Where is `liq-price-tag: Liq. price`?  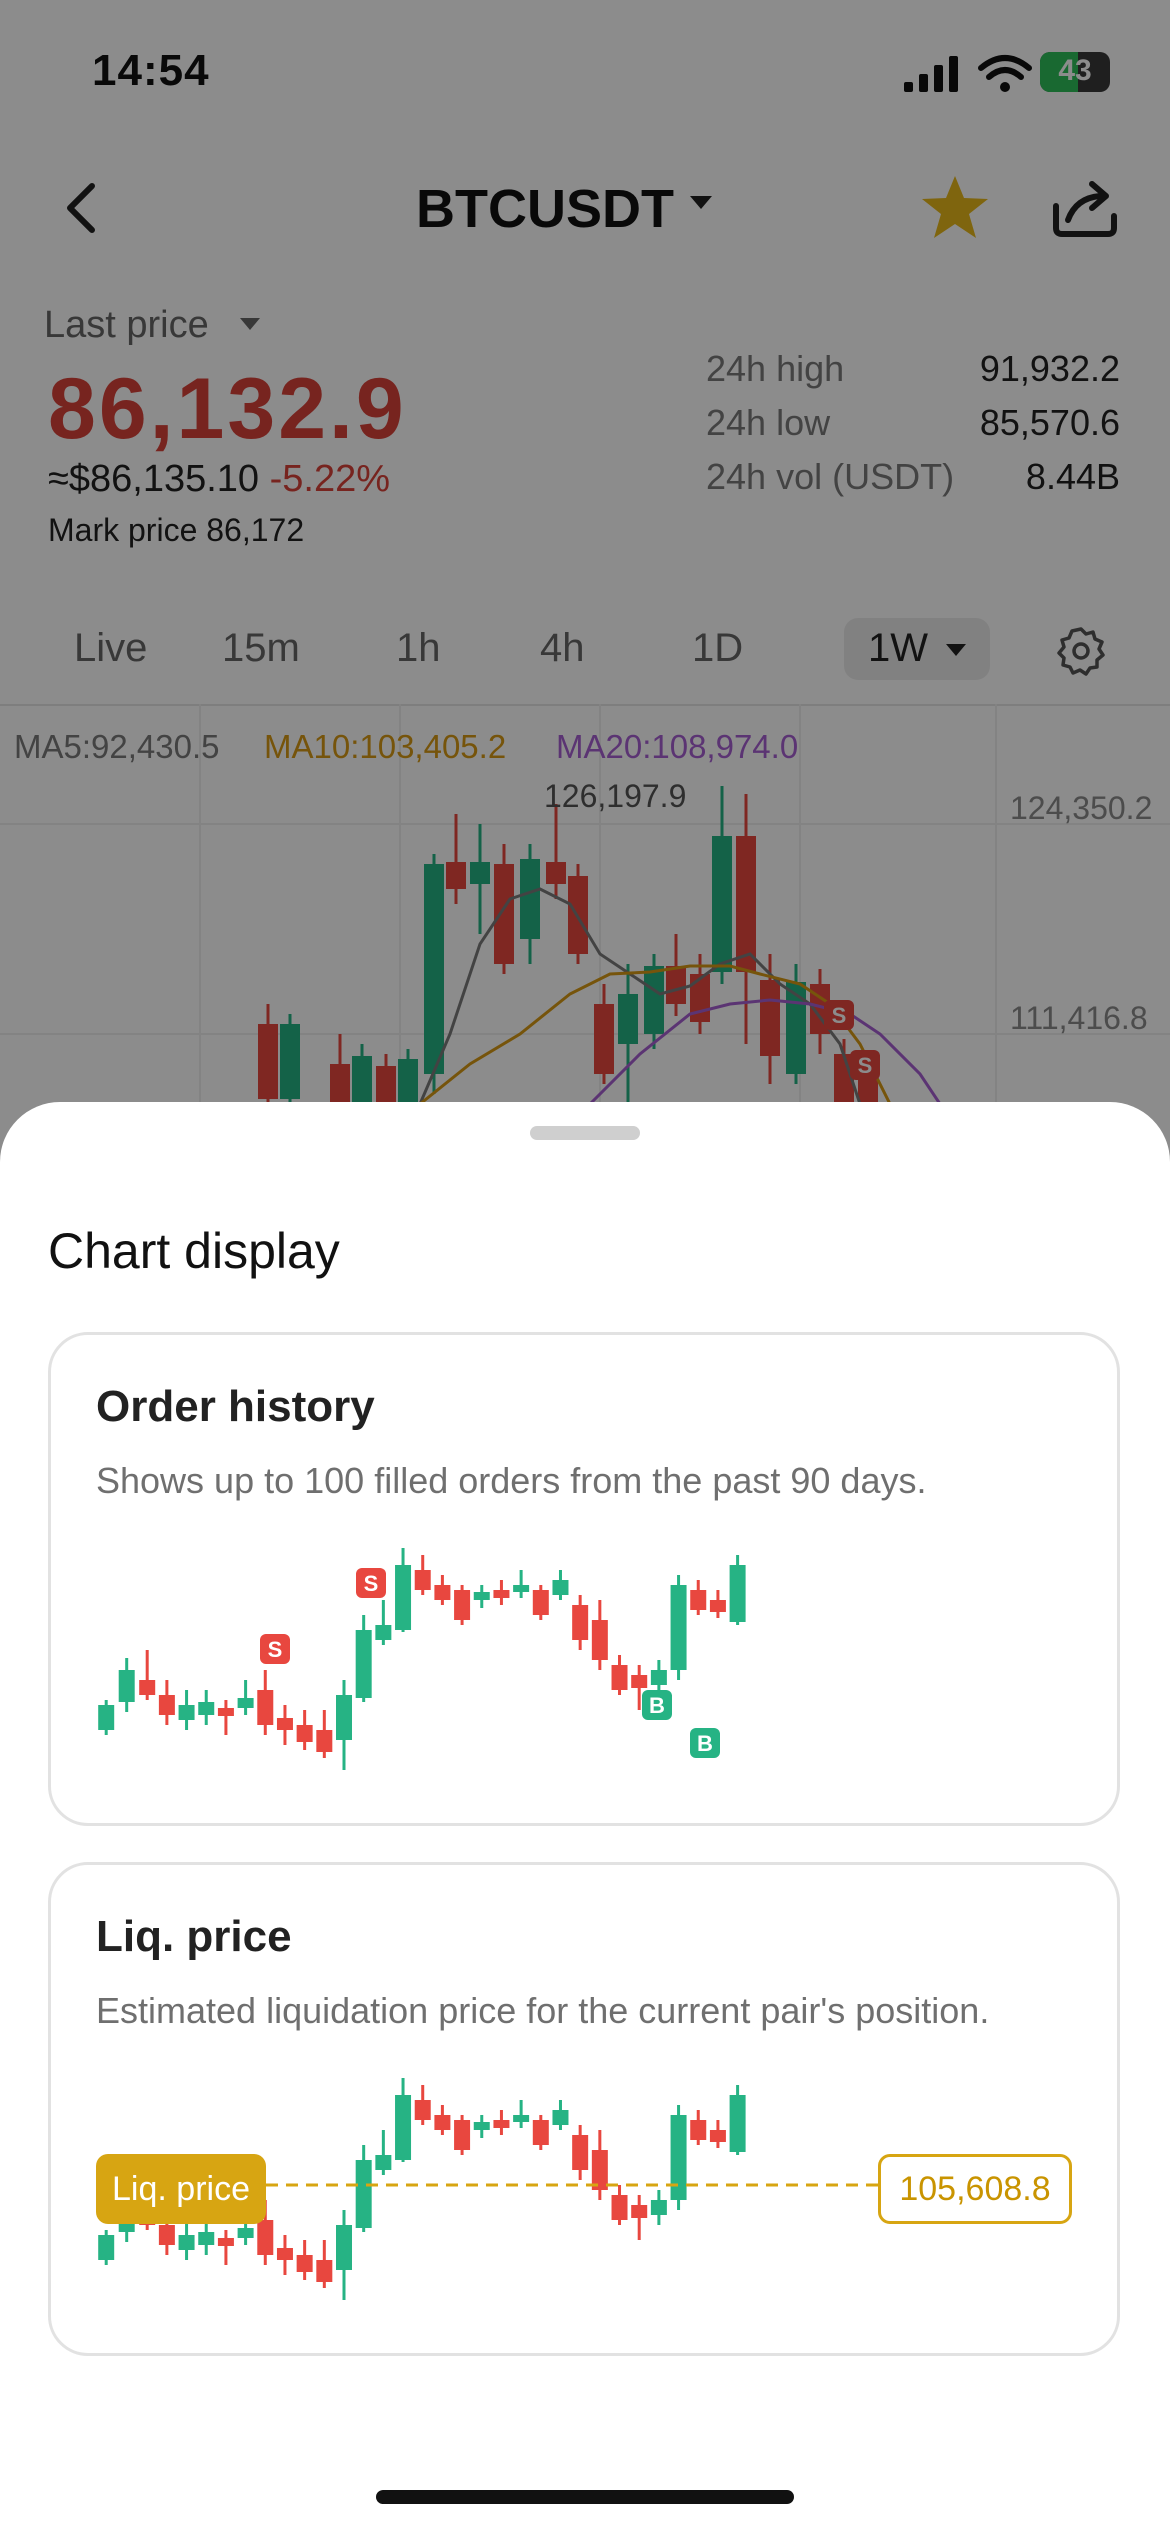 liq-price-tag: Liq. price is located at coordinates (181, 2189).